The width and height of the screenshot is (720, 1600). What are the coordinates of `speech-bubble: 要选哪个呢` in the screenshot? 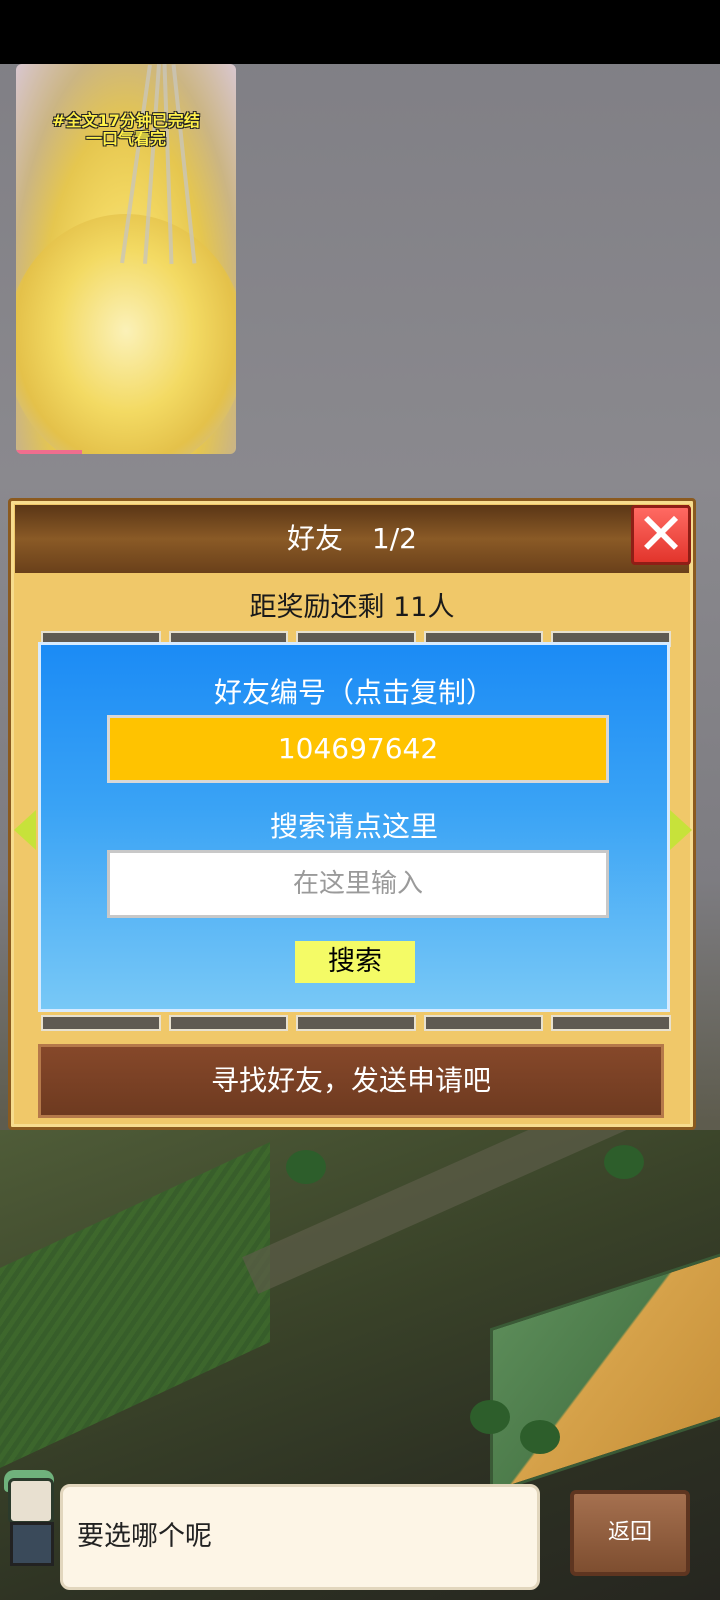 It's located at (300, 1537).